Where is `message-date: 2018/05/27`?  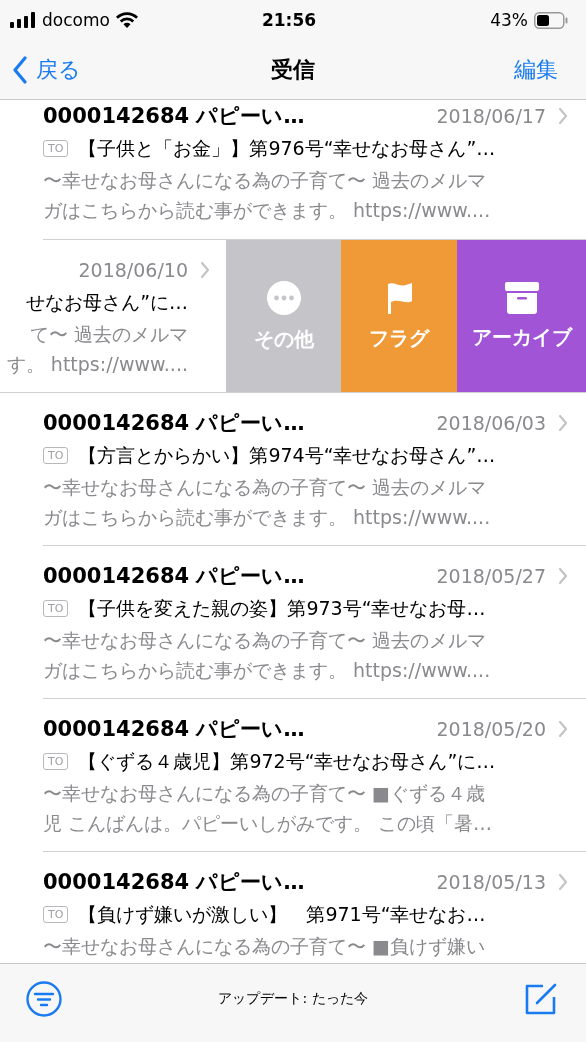 message-date: 2018/05/27 is located at coordinates (491, 576).